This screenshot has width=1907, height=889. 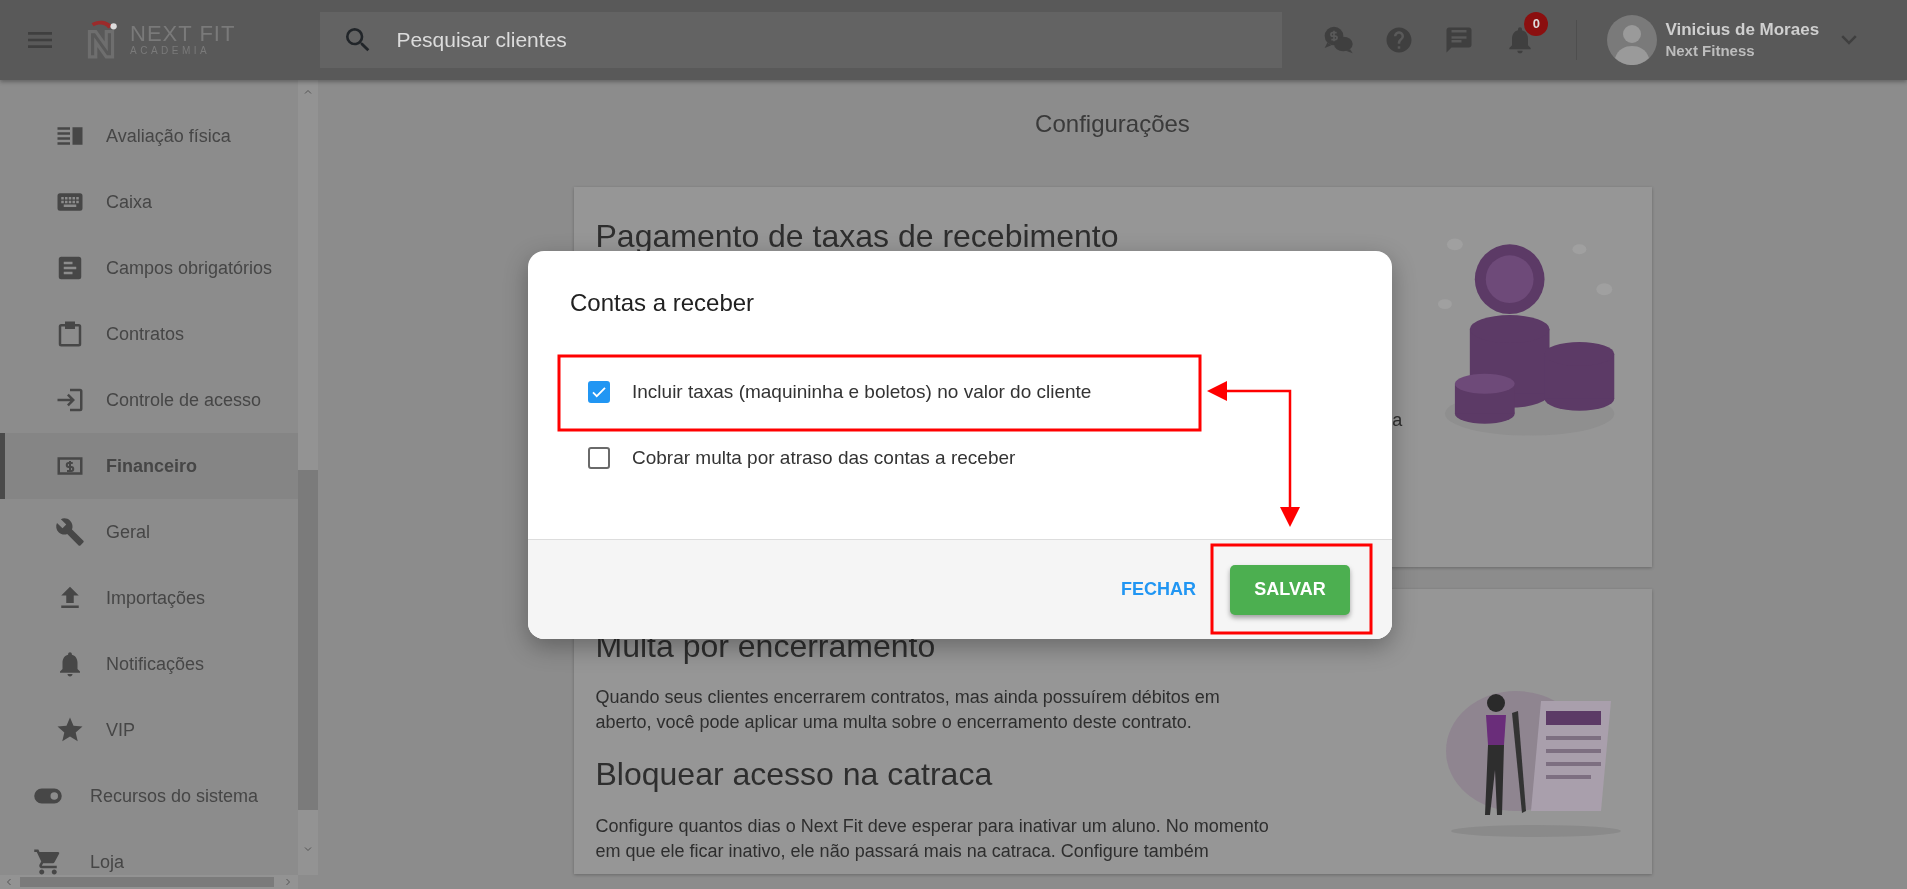 I want to click on messages-button, so click(x=1459, y=40).